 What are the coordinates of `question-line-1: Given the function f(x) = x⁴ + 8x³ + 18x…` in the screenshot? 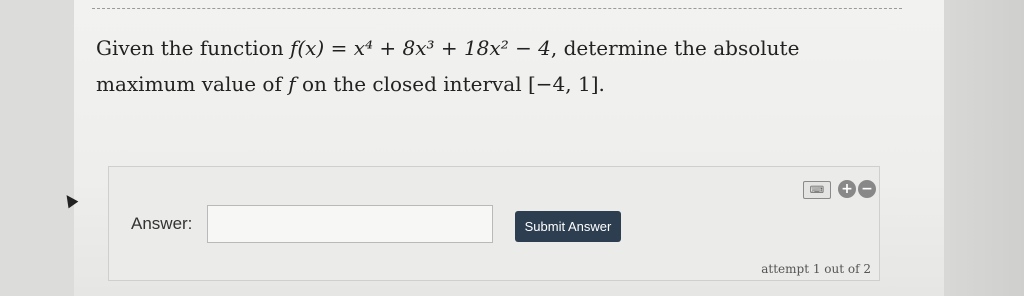 It's located at (476, 48).